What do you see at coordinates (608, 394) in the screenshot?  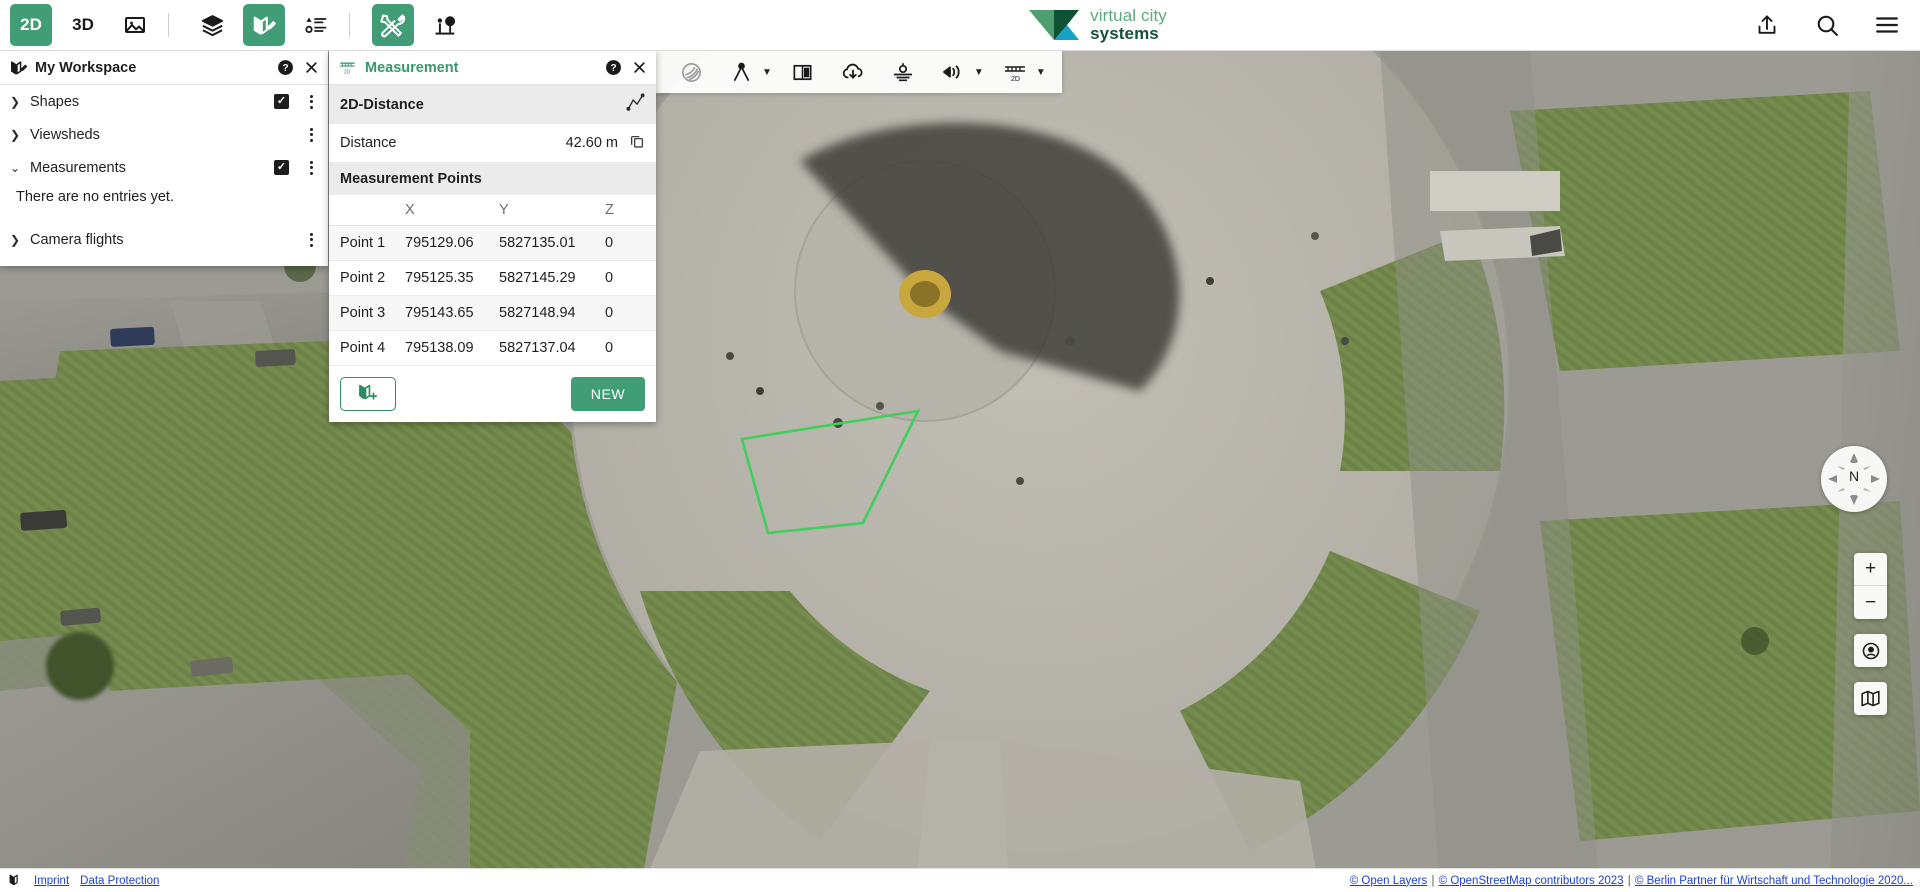 I see `new-measurement-button: NEW` at bounding box center [608, 394].